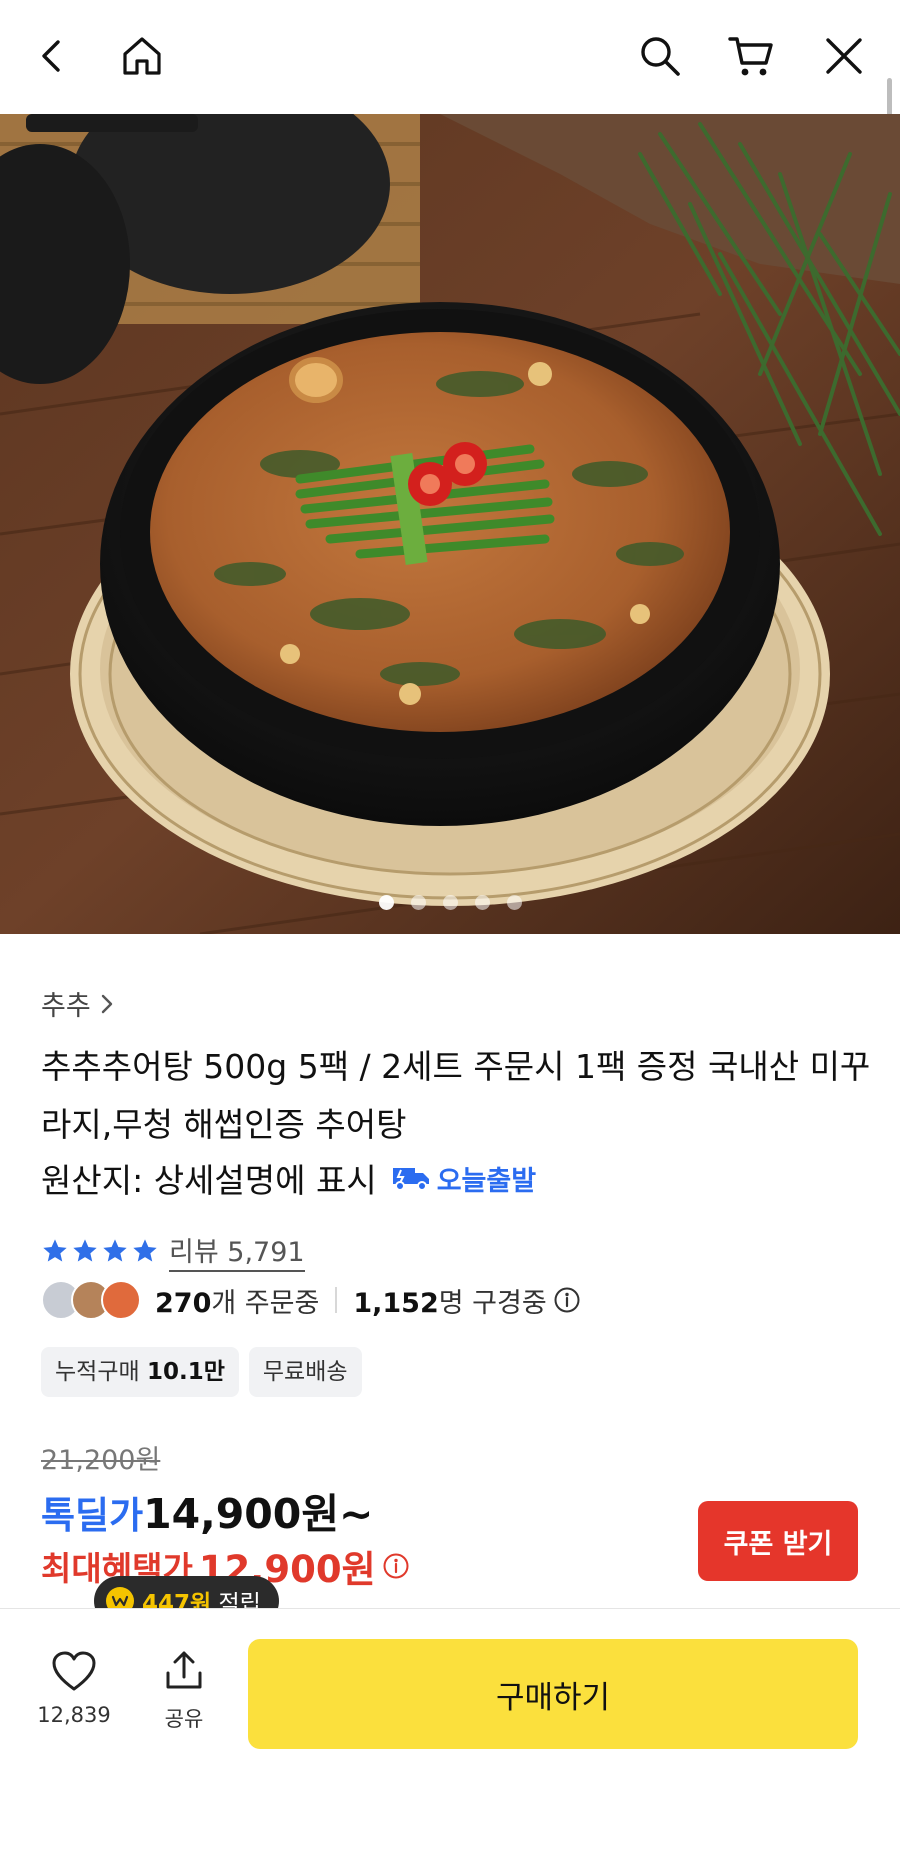 The image size is (900, 1852). I want to click on share-icon, so click(184, 1670).